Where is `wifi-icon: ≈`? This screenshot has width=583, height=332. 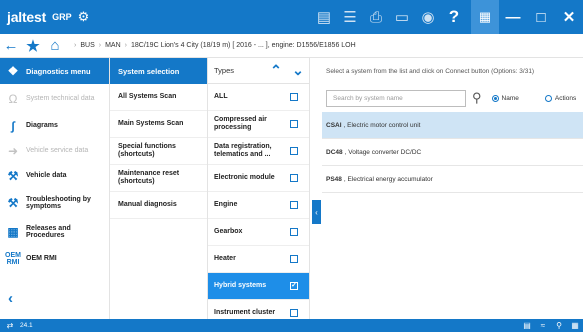
wifi-icon: ≈ is located at coordinates (543, 325).